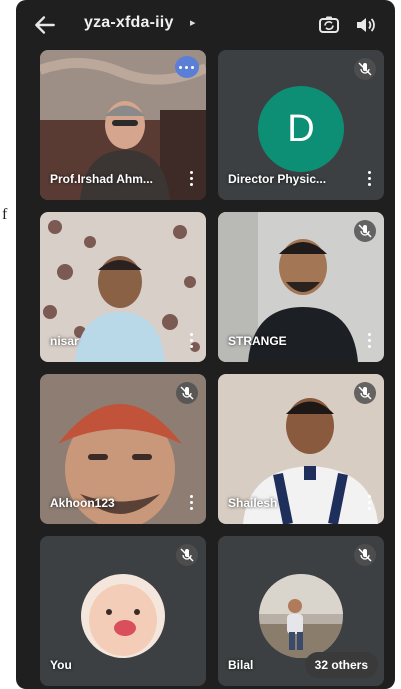 The image size is (401, 689). What do you see at coordinates (193, 22) in the screenshot?
I see `meeting-info-caret-icon: ▸` at bounding box center [193, 22].